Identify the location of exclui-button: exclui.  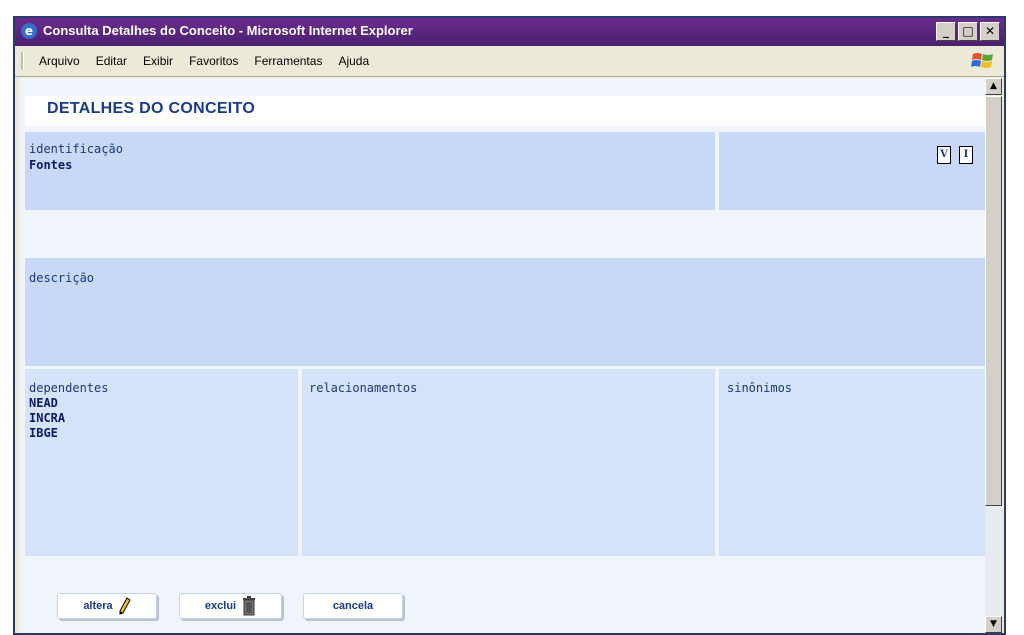
(230, 606).